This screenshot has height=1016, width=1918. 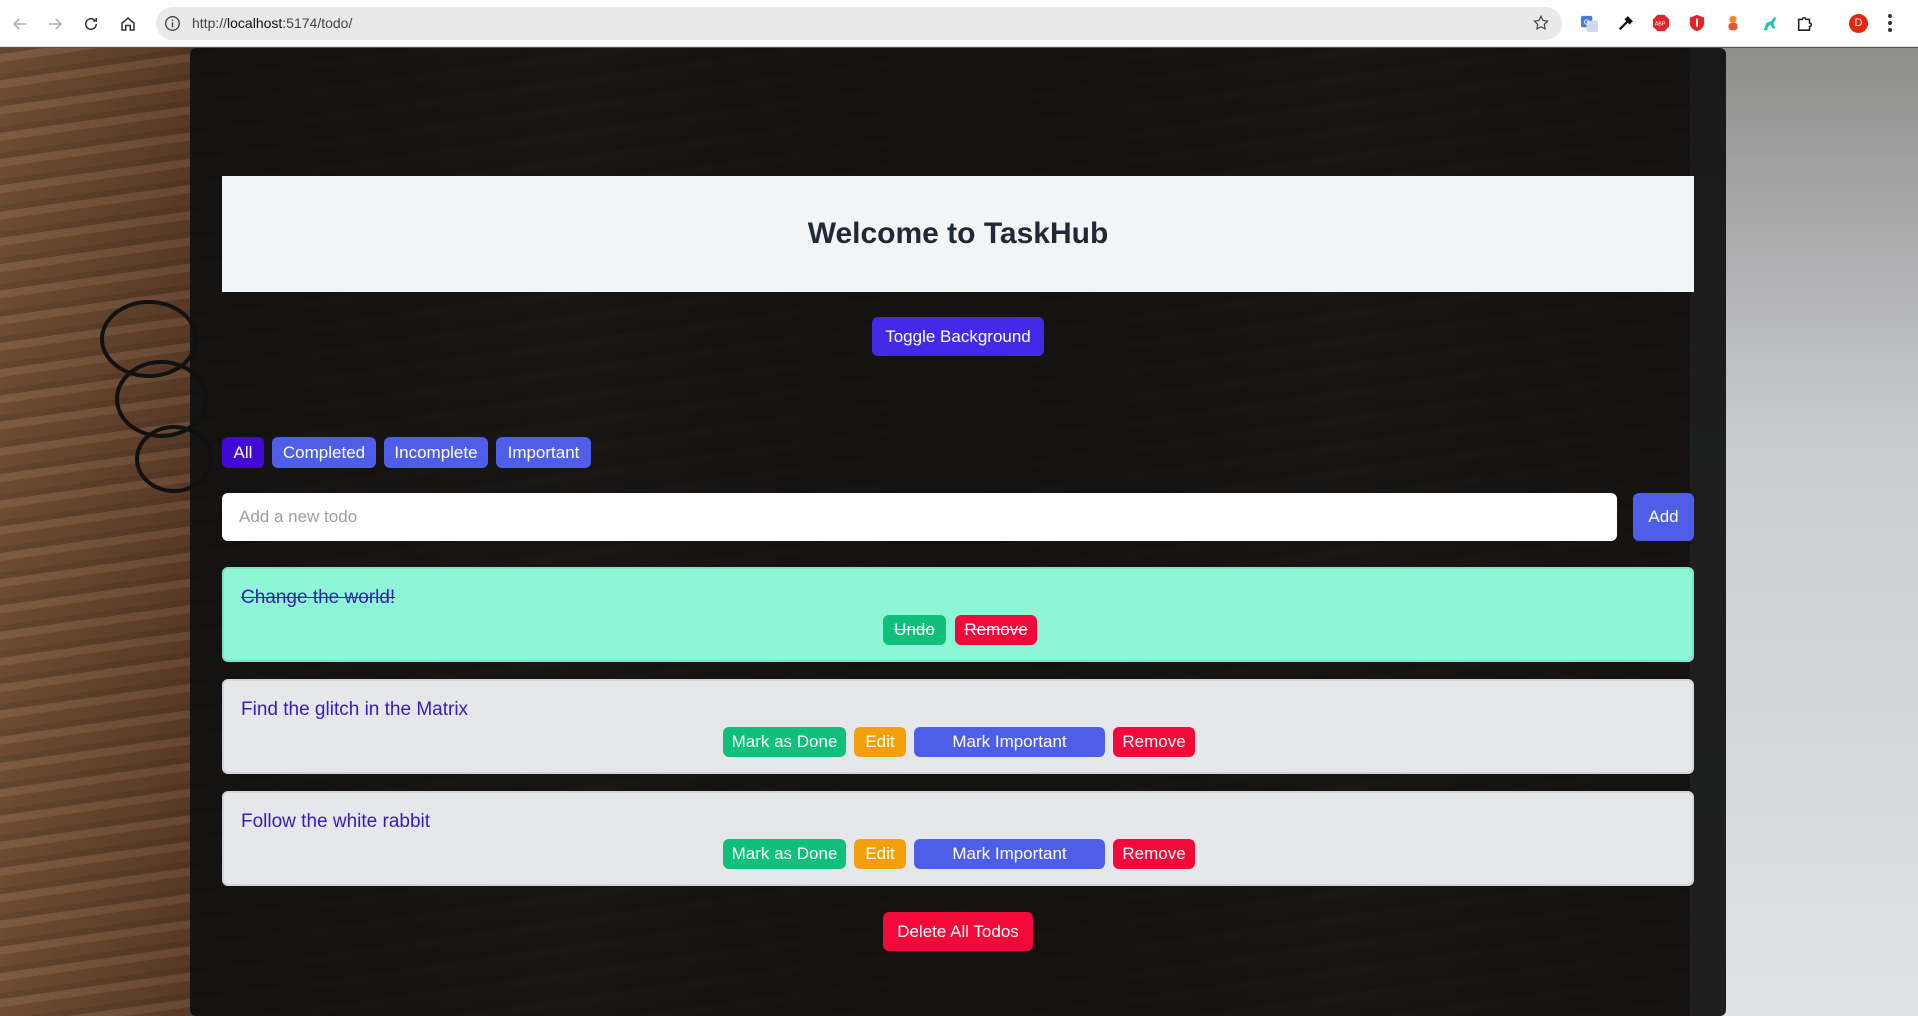 What do you see at coordinates (172, 23) in the screenshot?
I see `site-info-icon` at bounding box center [172, 23].